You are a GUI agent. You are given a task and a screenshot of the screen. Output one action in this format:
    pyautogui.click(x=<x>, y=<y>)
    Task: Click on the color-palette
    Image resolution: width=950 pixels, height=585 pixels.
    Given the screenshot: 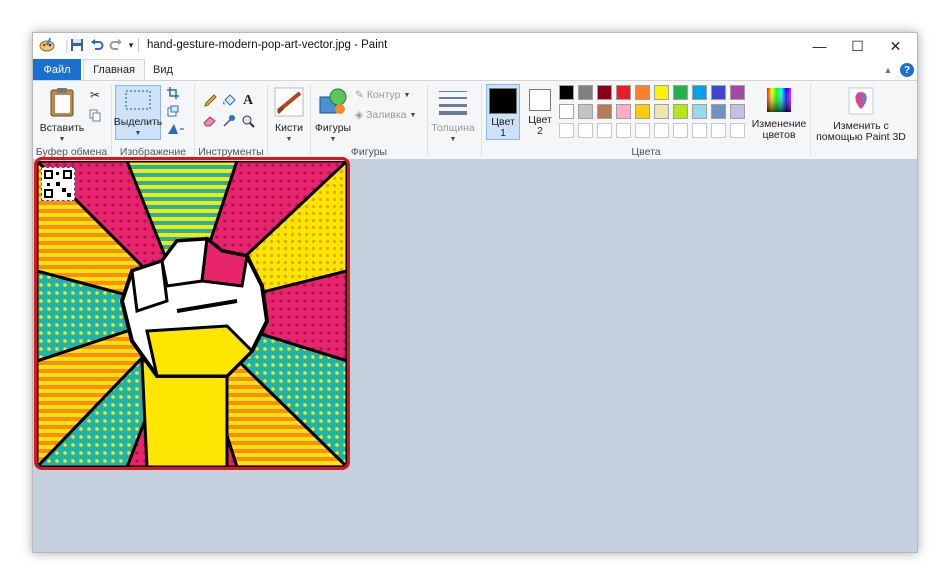 What is the action you would take?
    pyautogui.click(x=657, y=115)
    